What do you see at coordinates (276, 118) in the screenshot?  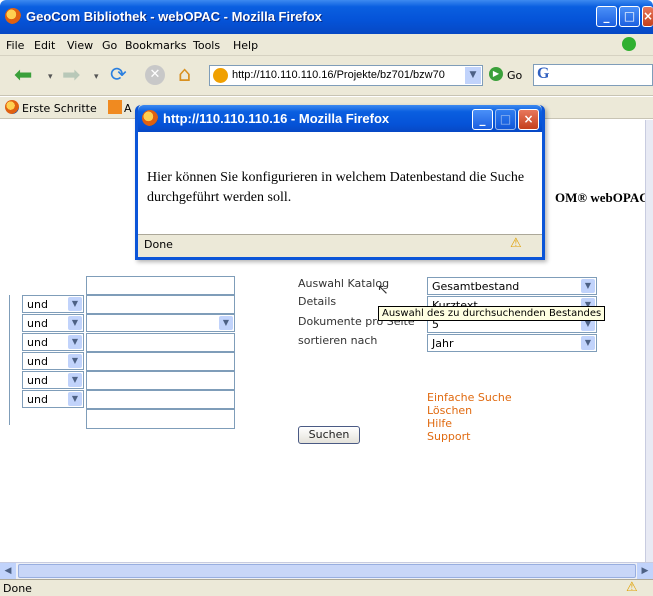 I see `popup-title: http://110.110.110.16 - Mozilla Firefox` at bounding box center [276, 118].